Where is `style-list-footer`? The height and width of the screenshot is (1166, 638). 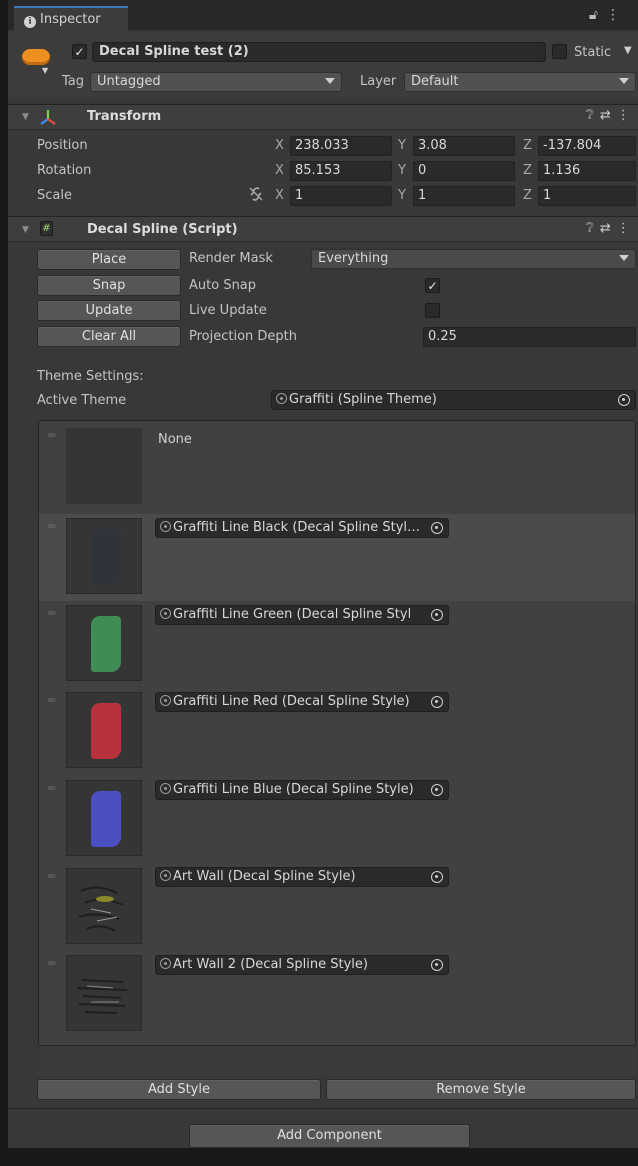 style-list-footer is located at coordinates (337, 1061).